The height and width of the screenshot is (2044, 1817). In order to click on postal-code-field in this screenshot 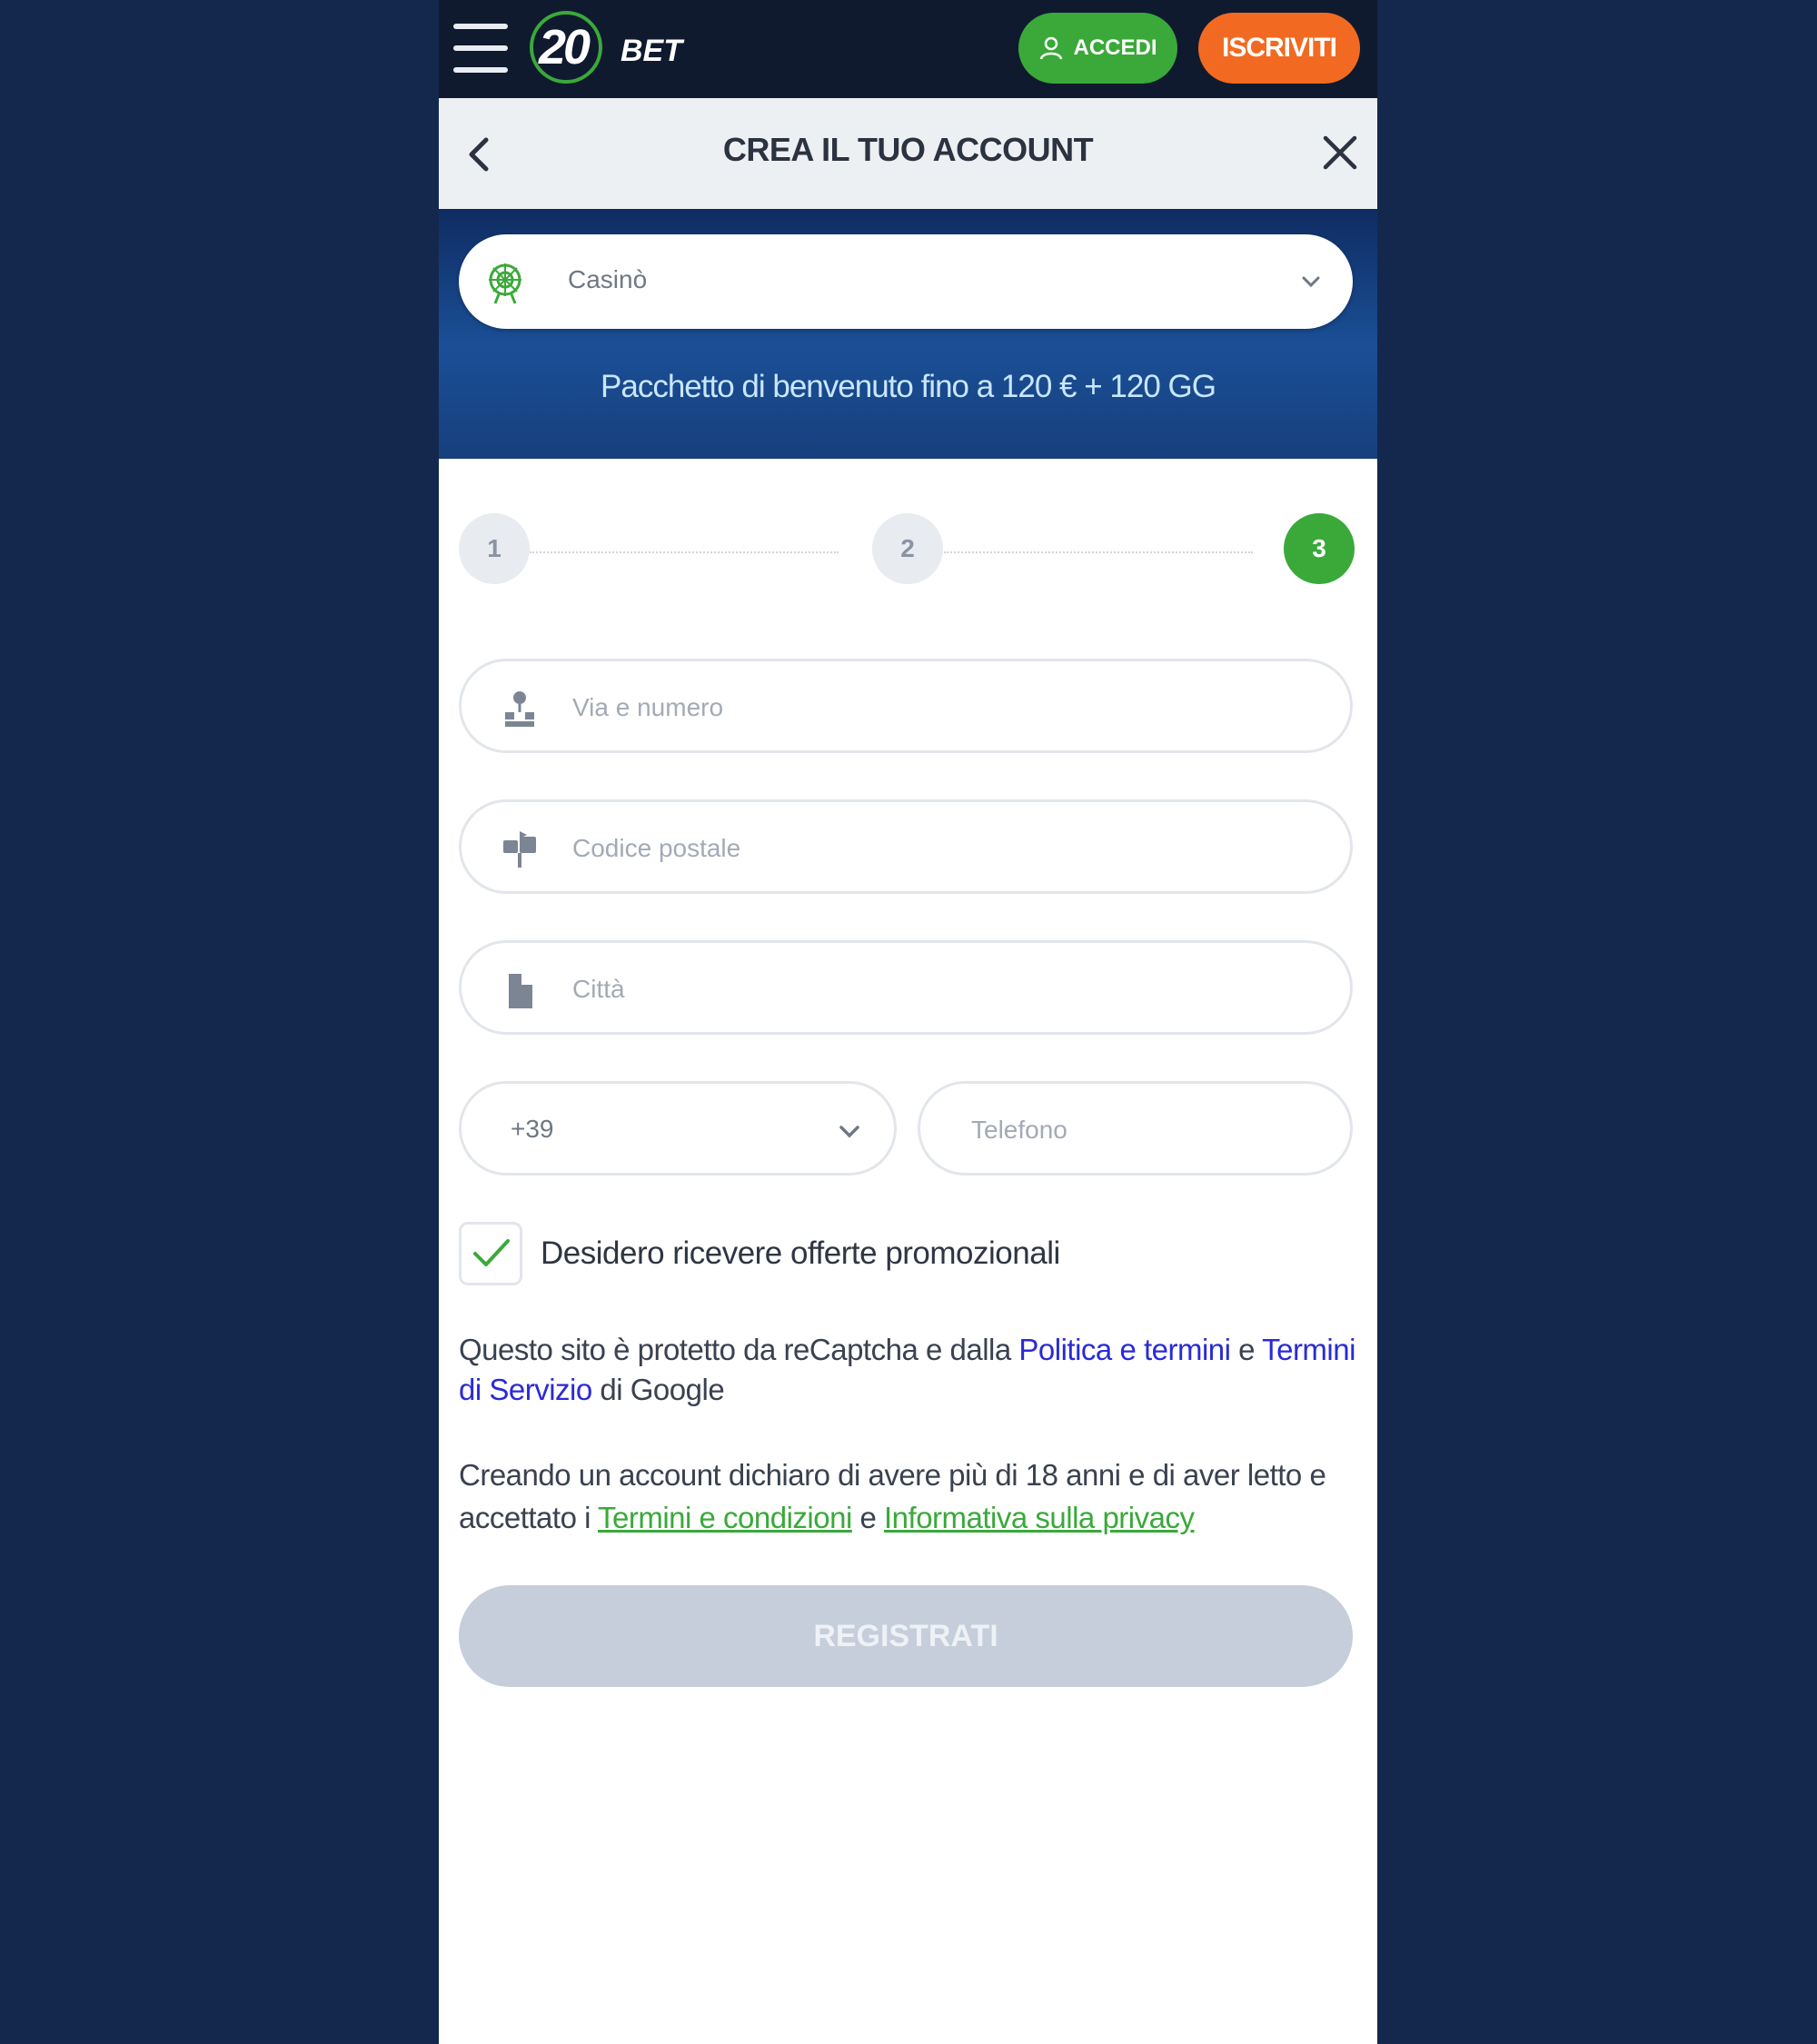, I will do `click(906, 846)`.